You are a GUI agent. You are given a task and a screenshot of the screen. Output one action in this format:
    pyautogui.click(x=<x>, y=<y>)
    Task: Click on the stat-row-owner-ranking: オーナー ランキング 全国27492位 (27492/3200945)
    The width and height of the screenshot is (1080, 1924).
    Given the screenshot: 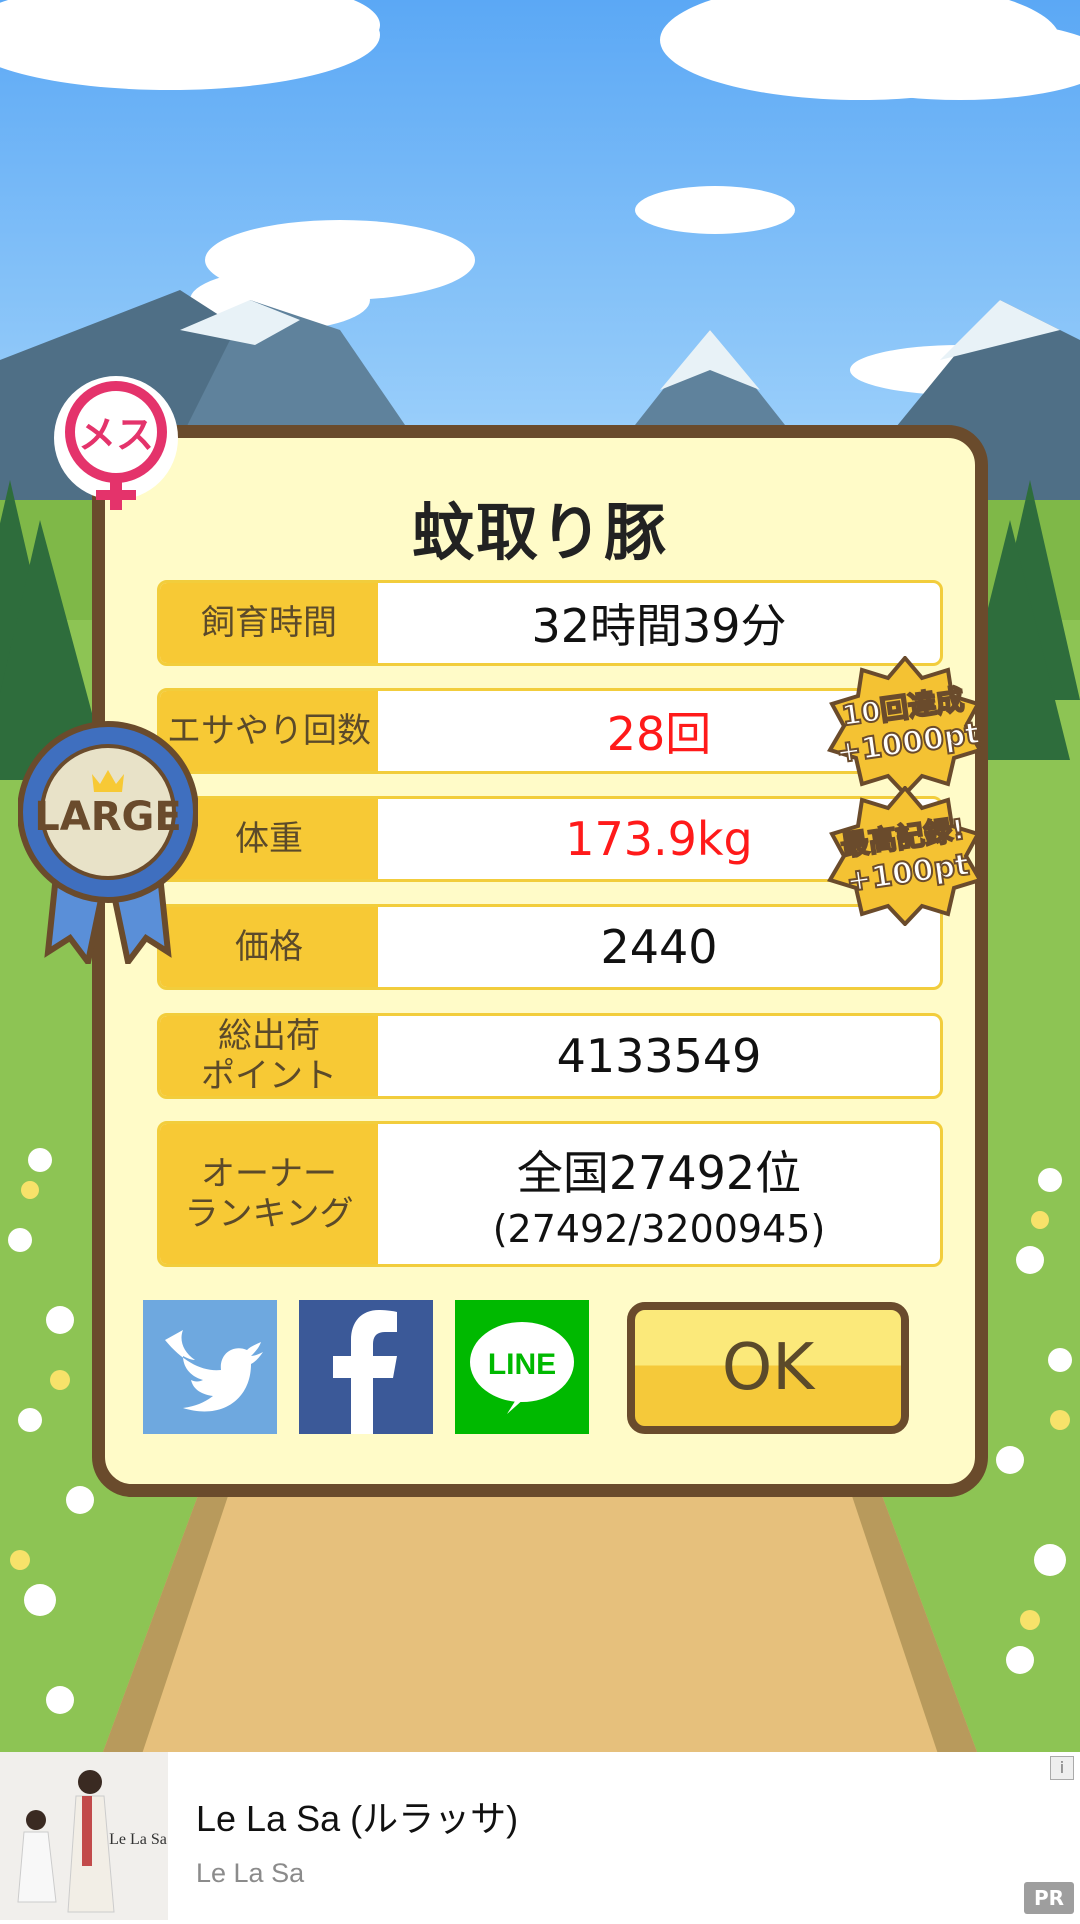 What is the action you would take?
    pyautogui.click(x=550, y=1194)
    